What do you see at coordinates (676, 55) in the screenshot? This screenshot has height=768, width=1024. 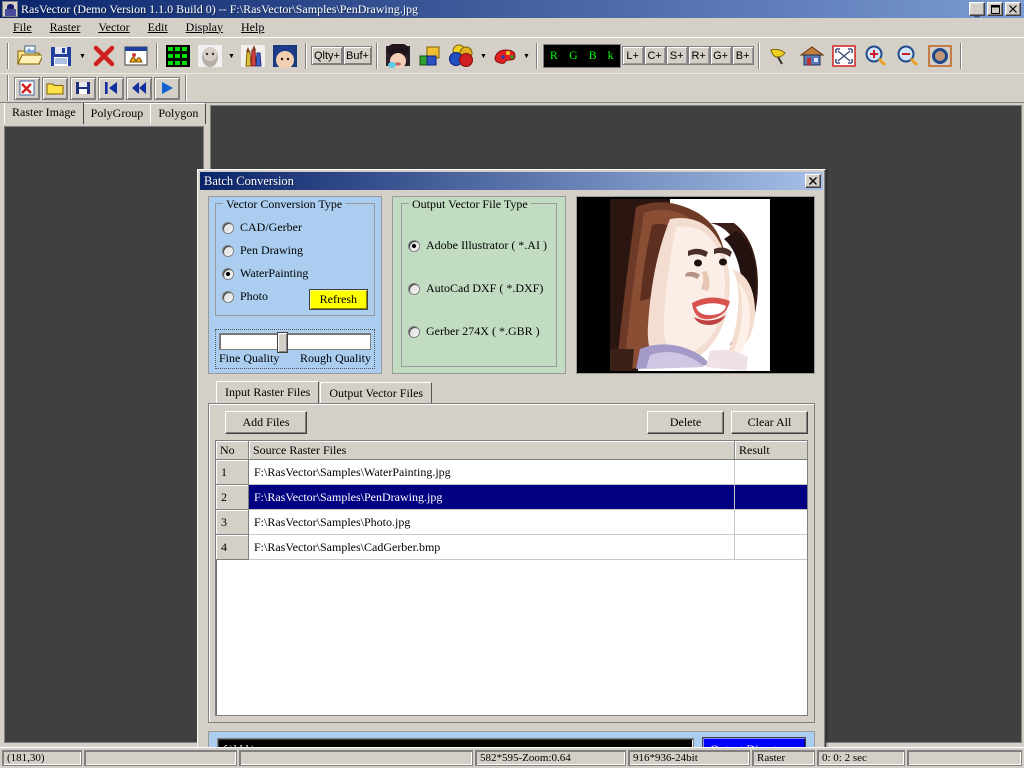 I see `saturation-plus-button: S+` at bounding box center [676, 55].